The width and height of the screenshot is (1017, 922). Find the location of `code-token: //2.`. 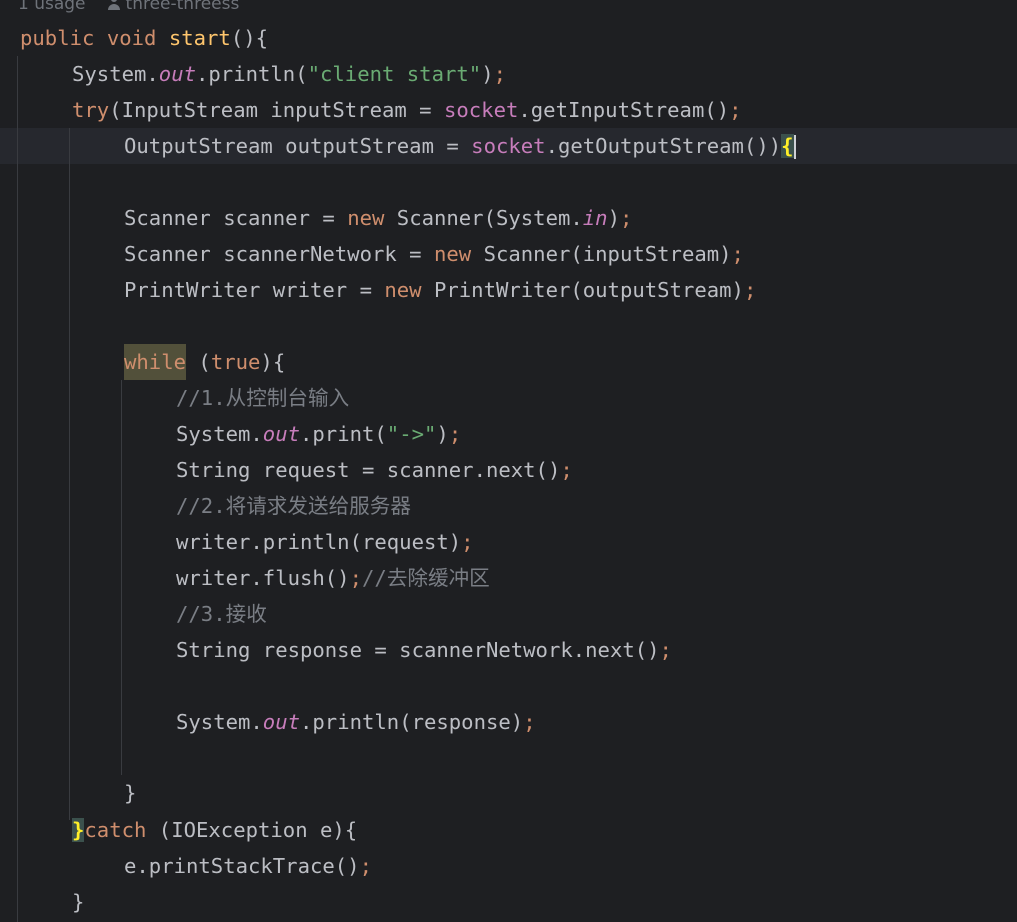

code-token: //2. is located at coordinates (201, 506).